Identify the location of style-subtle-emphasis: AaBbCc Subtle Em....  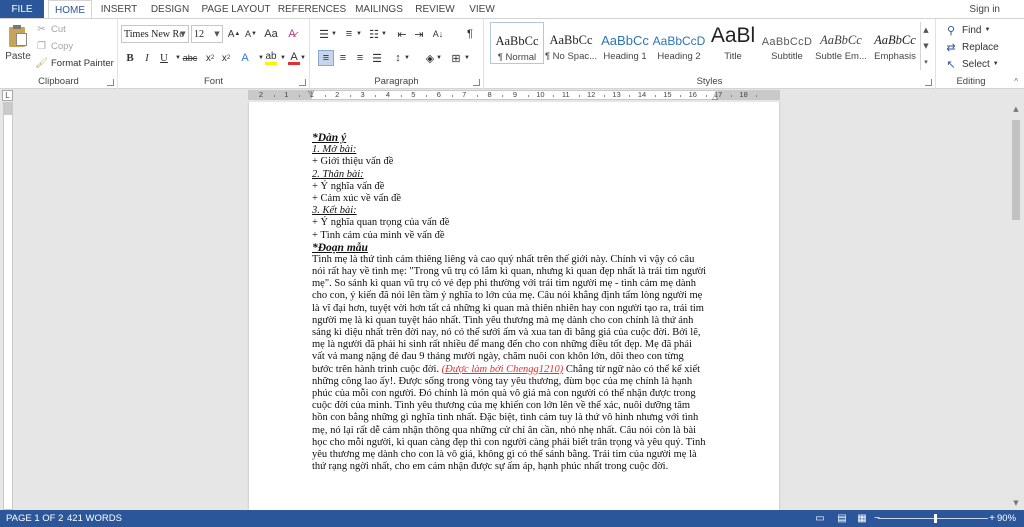
(841, 43).